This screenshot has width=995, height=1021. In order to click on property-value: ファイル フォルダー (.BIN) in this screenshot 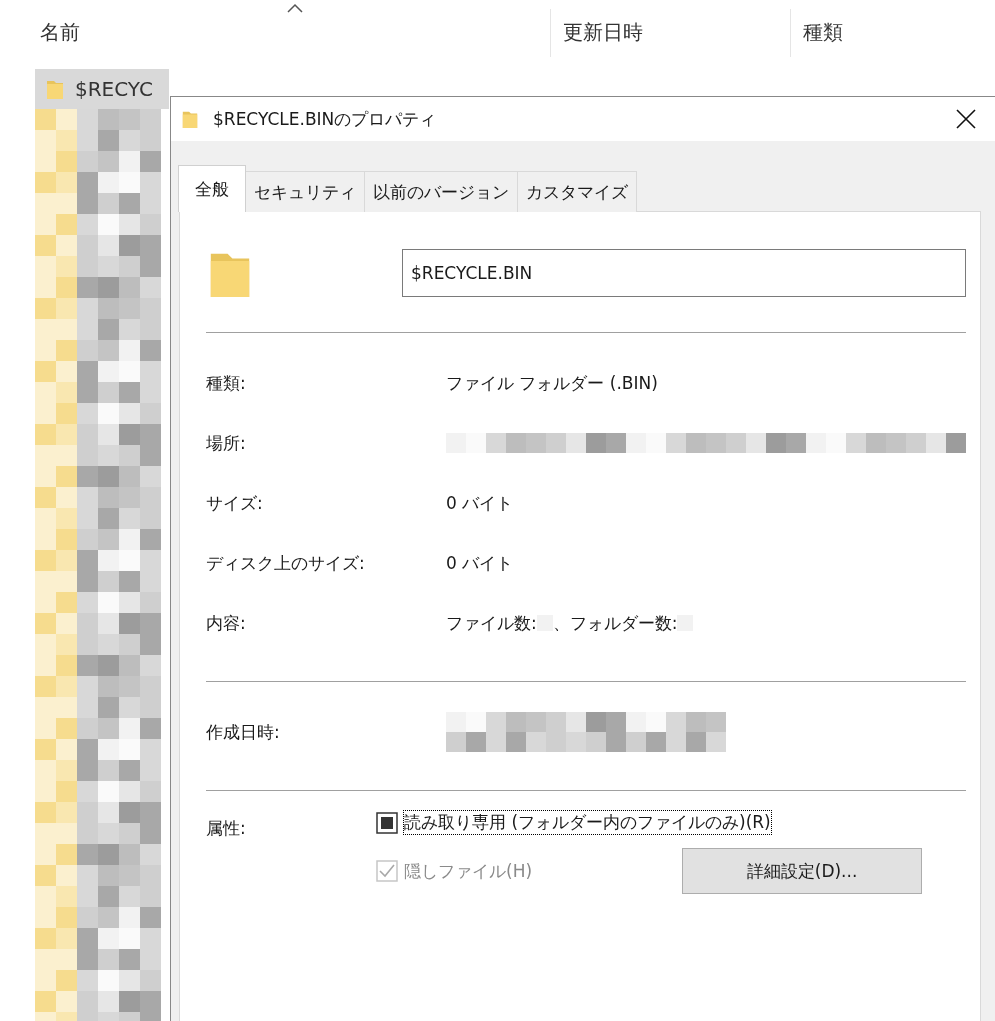, I will do `click(552, 383)`.